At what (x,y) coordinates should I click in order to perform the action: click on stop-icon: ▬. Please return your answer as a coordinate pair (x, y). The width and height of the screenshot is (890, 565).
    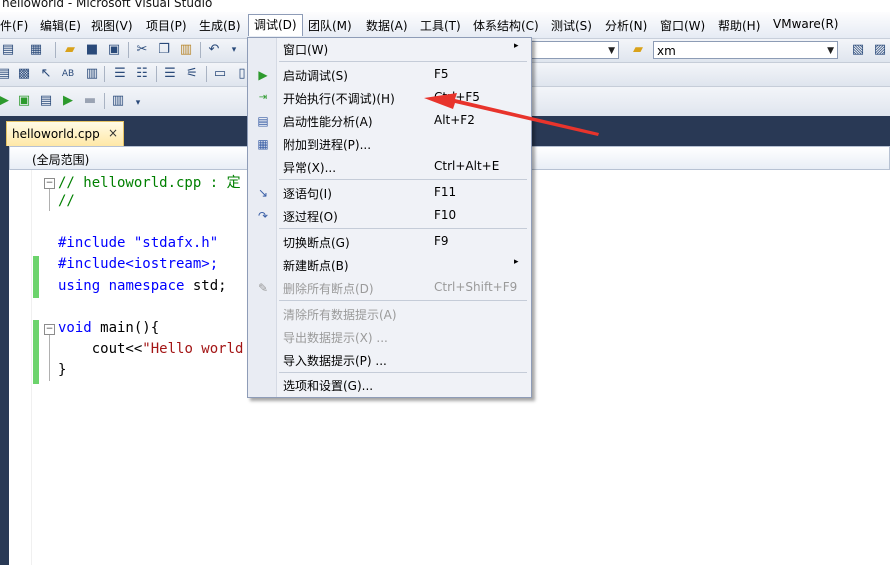
    Looking at the image, I should click on (90, 101).